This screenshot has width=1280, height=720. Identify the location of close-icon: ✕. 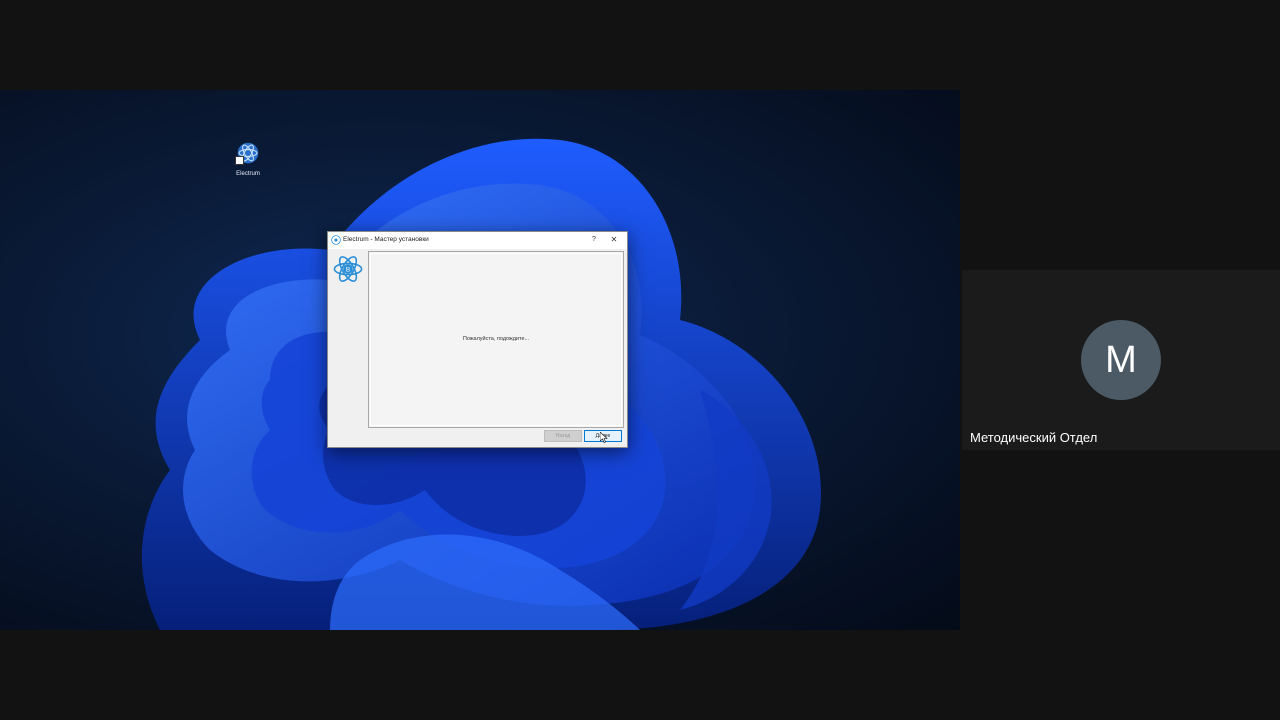
(614, 239).